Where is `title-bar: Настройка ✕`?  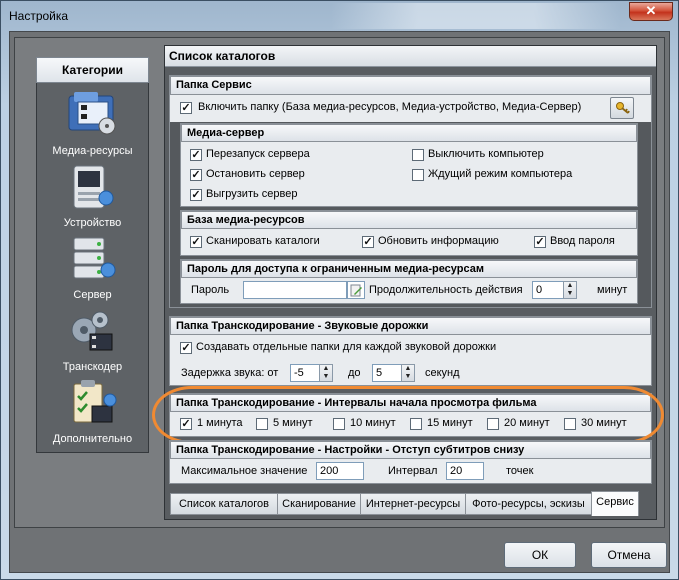 title-bar: Настройка ✕ is located at coordinates (339, 16).